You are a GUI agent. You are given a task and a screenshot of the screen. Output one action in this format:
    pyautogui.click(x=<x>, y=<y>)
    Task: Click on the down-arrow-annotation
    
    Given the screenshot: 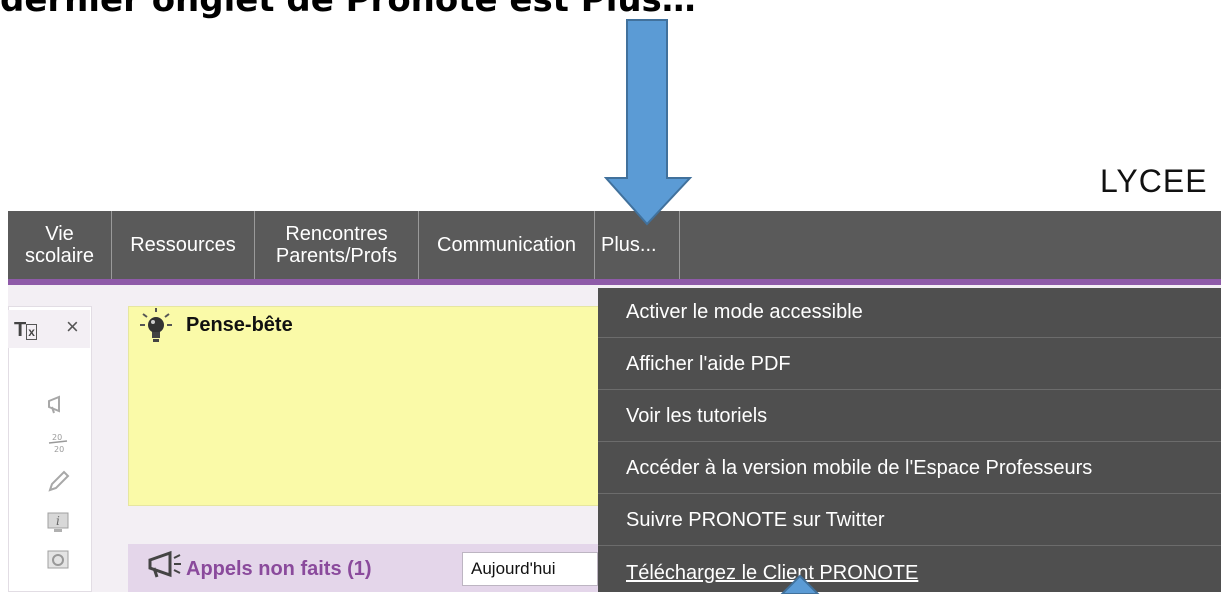 What is the action you would take?
    pyautogui.click(x=648, y=122)
    